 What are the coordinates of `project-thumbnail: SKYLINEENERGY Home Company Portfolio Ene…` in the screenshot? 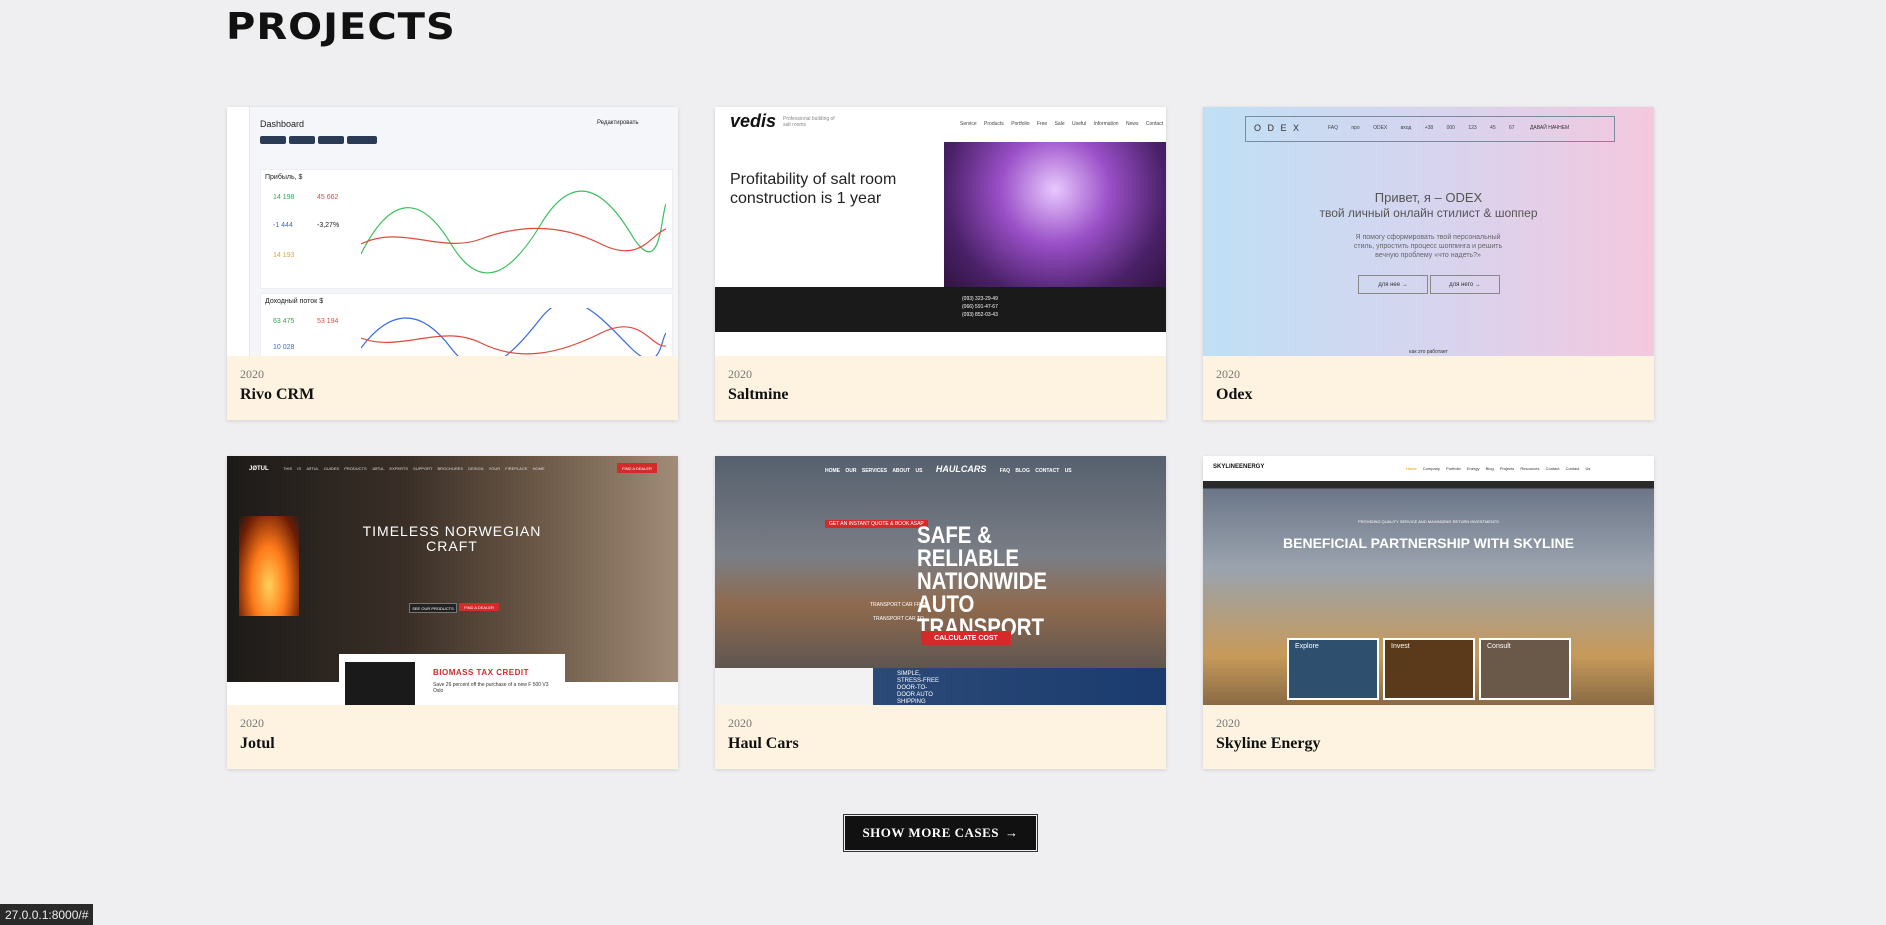 It's located at (1428, 580).